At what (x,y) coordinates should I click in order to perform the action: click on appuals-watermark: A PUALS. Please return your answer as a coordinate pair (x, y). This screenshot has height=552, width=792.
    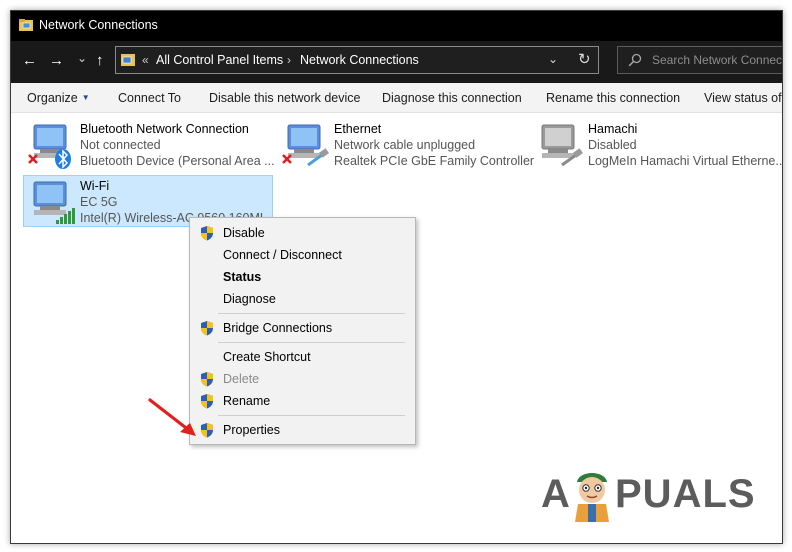
    Looking at the image, I should click on (648, 496).